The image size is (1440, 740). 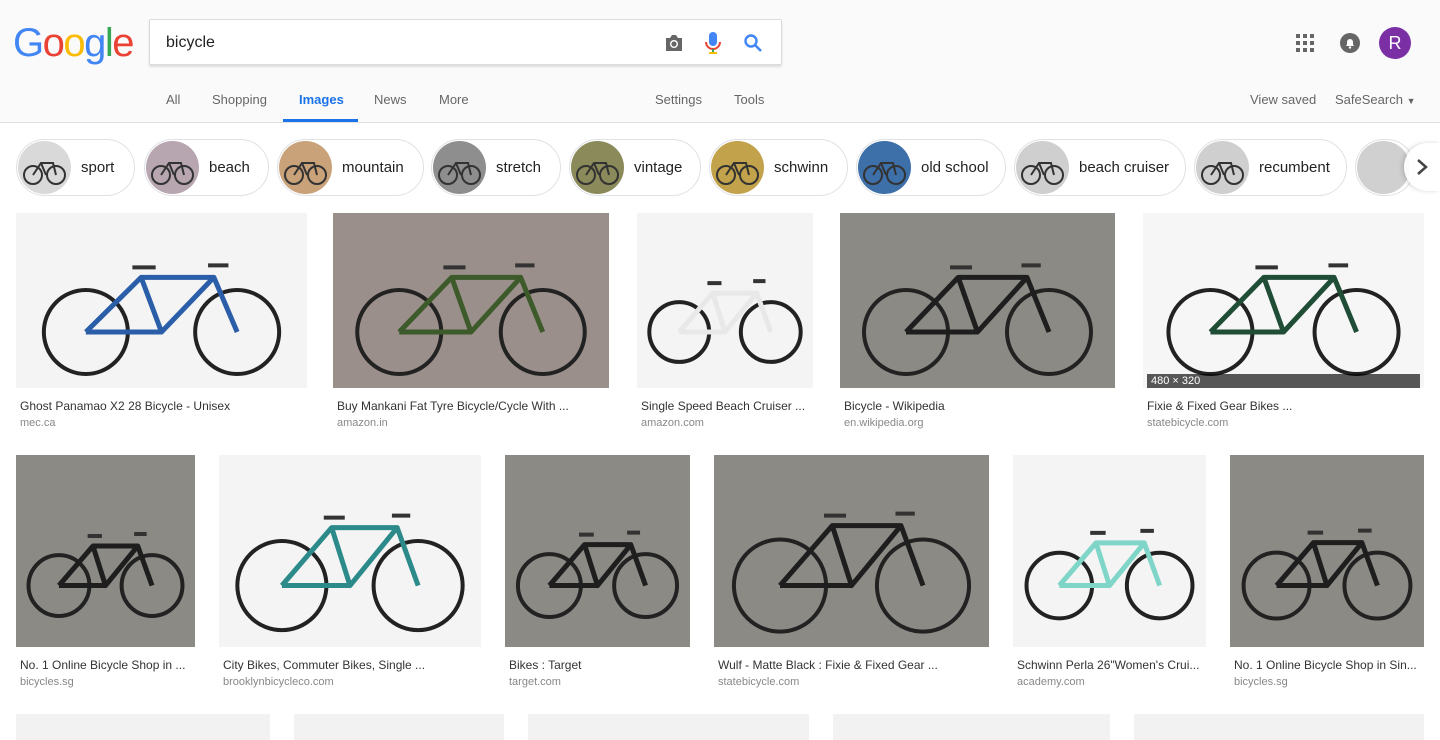 I want to click on search-box, so click(x=465, y=42).